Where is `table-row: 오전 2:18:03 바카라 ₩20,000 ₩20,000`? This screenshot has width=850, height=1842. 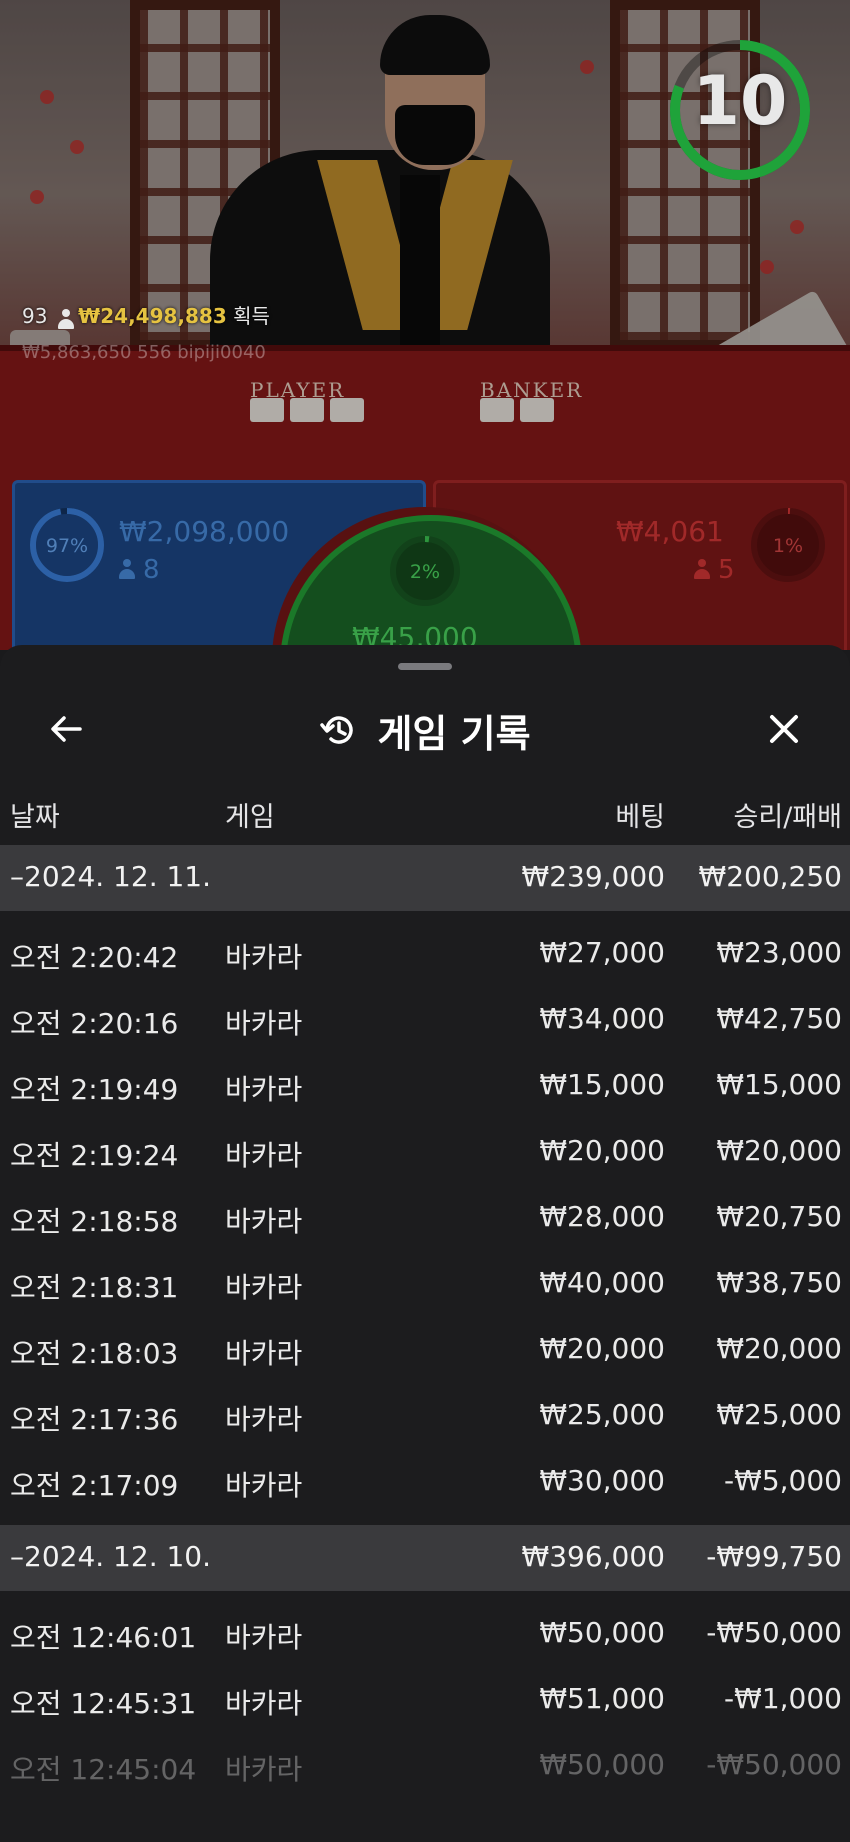 table-row: 오전 2:18:03 바카라 ₩20,000 ₩20,000 is located at coordinates (425, 1350).